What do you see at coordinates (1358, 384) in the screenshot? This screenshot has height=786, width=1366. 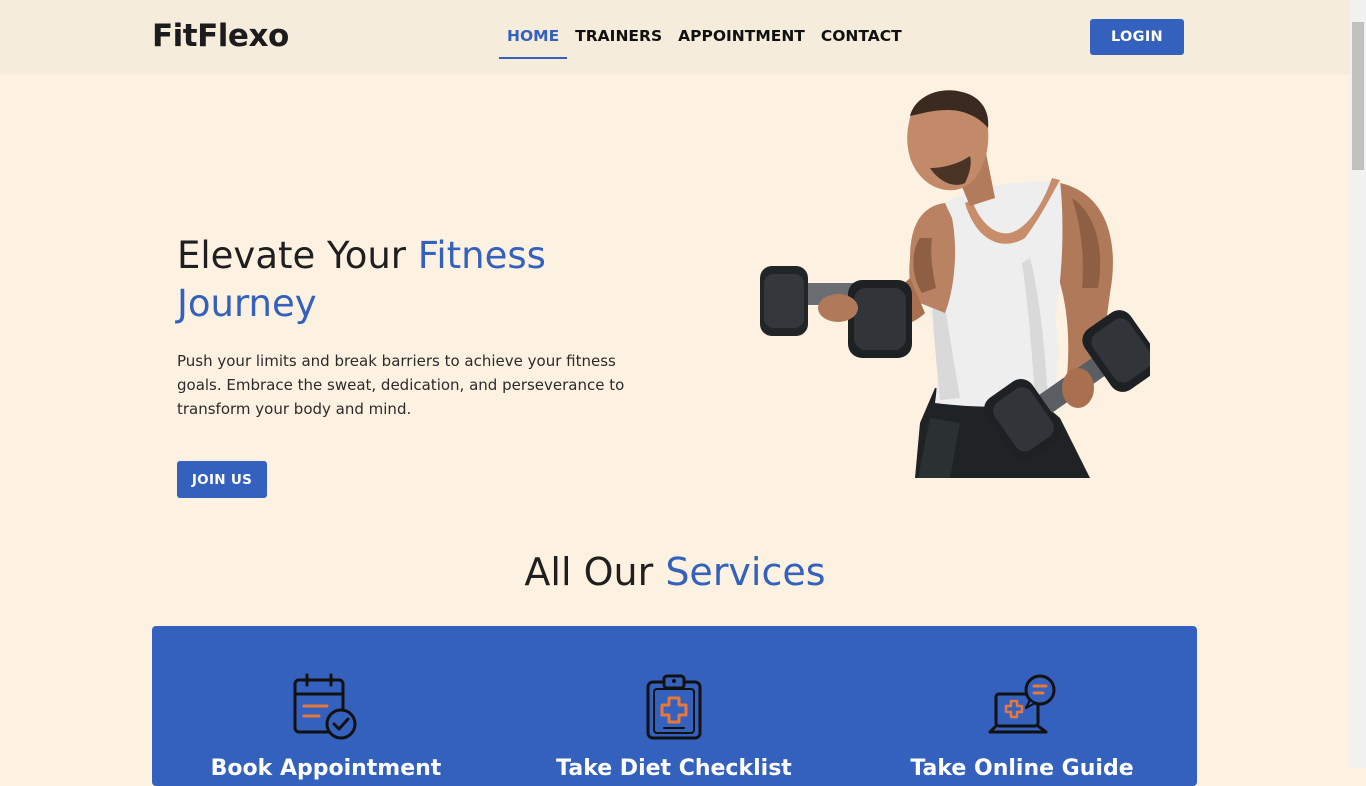 I see `page-scrollbar` at bounding box center [1358, 384].